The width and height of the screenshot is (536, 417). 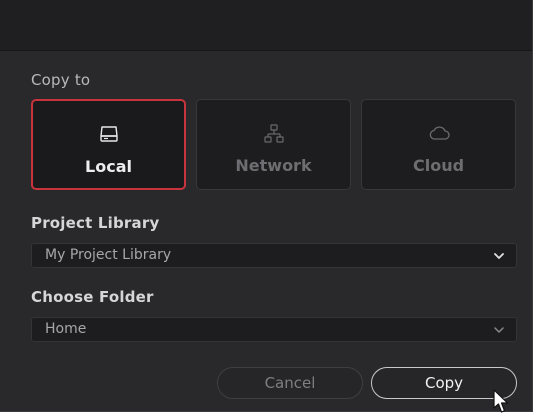 What do you see at coordinates (274, 329) in the screenshot?
I see `choose-folder-dropdown: Home` at bounding box center [274, 329].